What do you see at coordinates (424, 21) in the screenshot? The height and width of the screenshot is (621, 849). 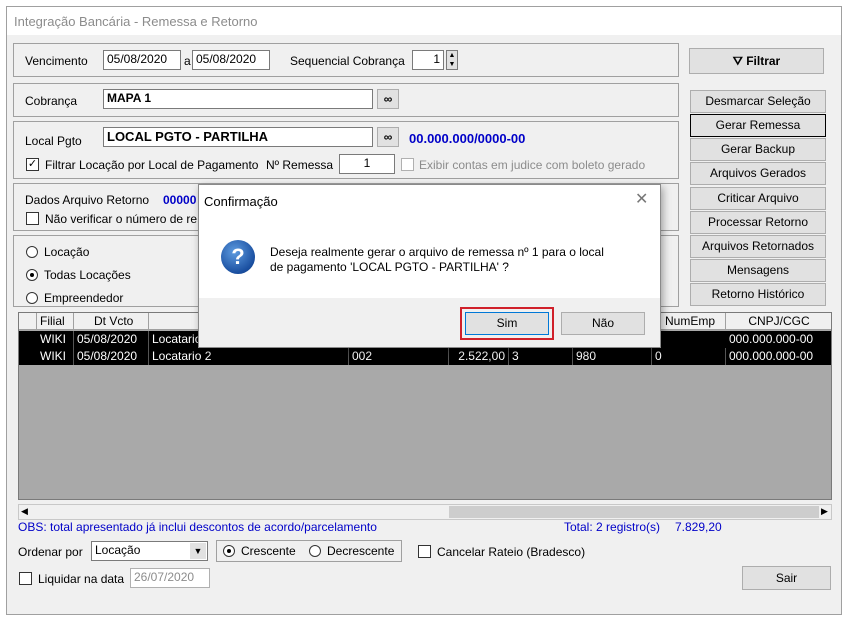 I see `window-title: Integração Bancária - Remessa e Retorno` at bounding box center [424, 21].